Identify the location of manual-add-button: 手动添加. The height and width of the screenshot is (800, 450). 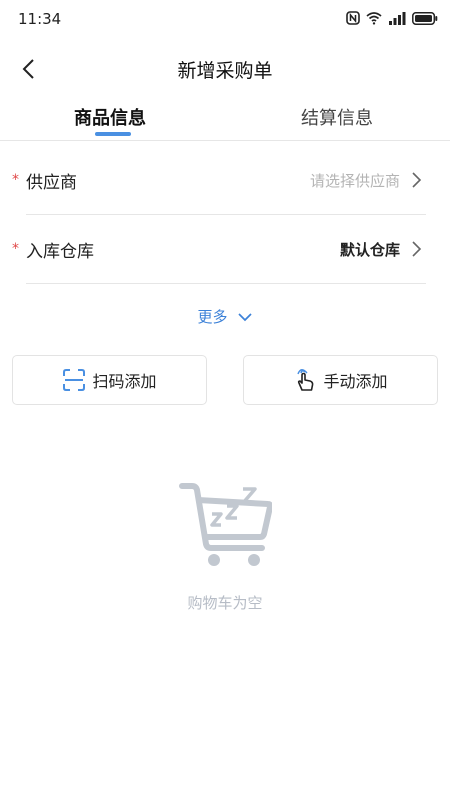
(340, 380).